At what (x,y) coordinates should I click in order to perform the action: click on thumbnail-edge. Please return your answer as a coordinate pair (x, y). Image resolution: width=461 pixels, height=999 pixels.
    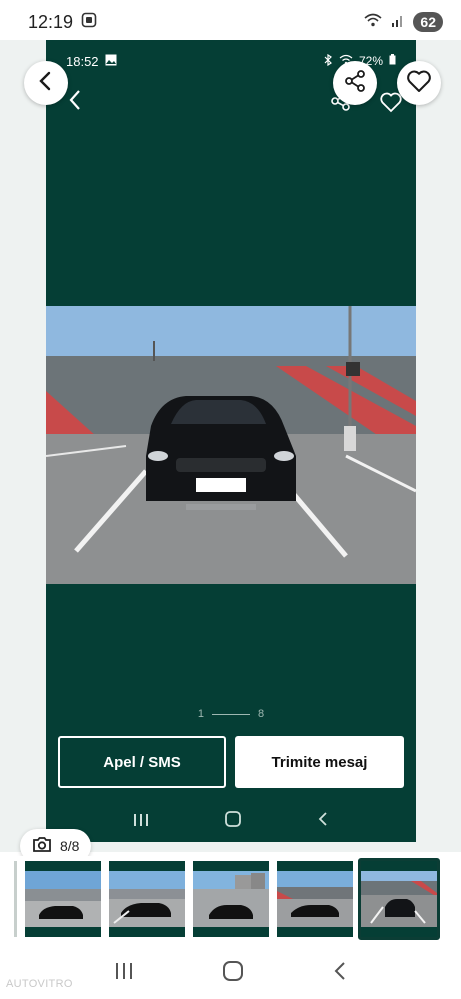
    Looking at the image, I should click on (15, 899).